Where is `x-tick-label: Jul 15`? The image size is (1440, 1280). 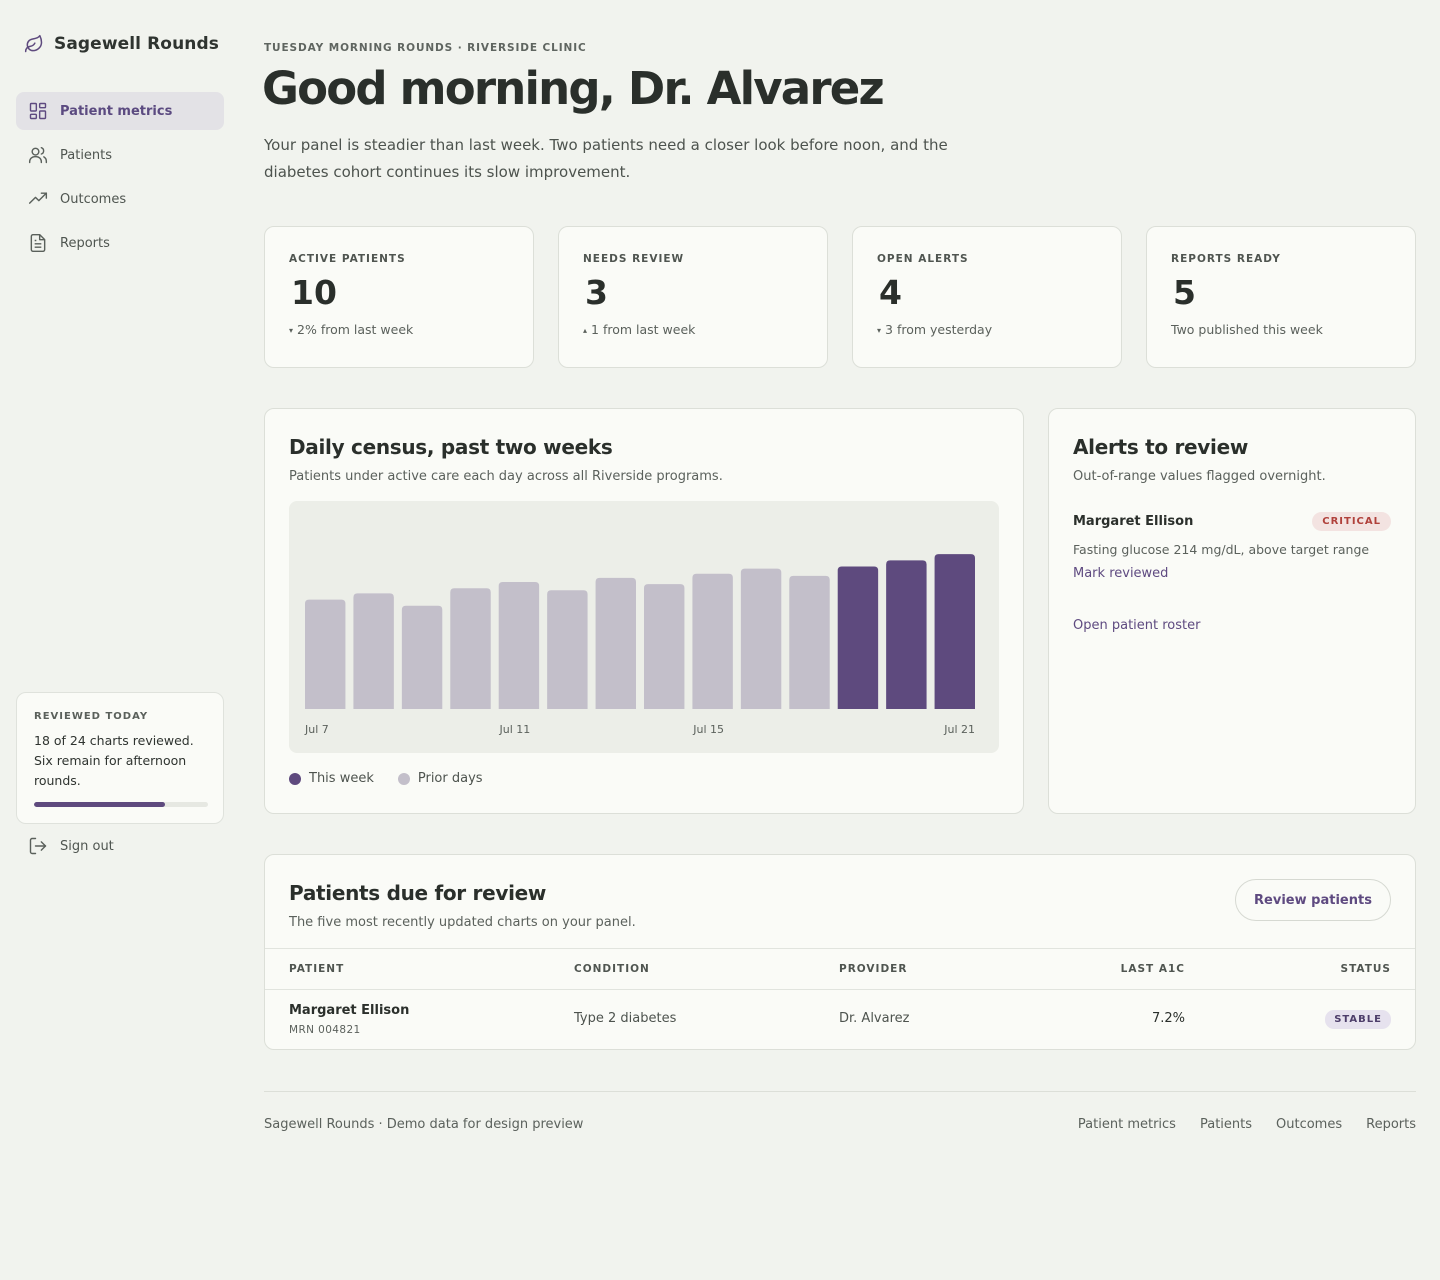
x-tick-label: Jul 15 is located at coordinates (708, 729).